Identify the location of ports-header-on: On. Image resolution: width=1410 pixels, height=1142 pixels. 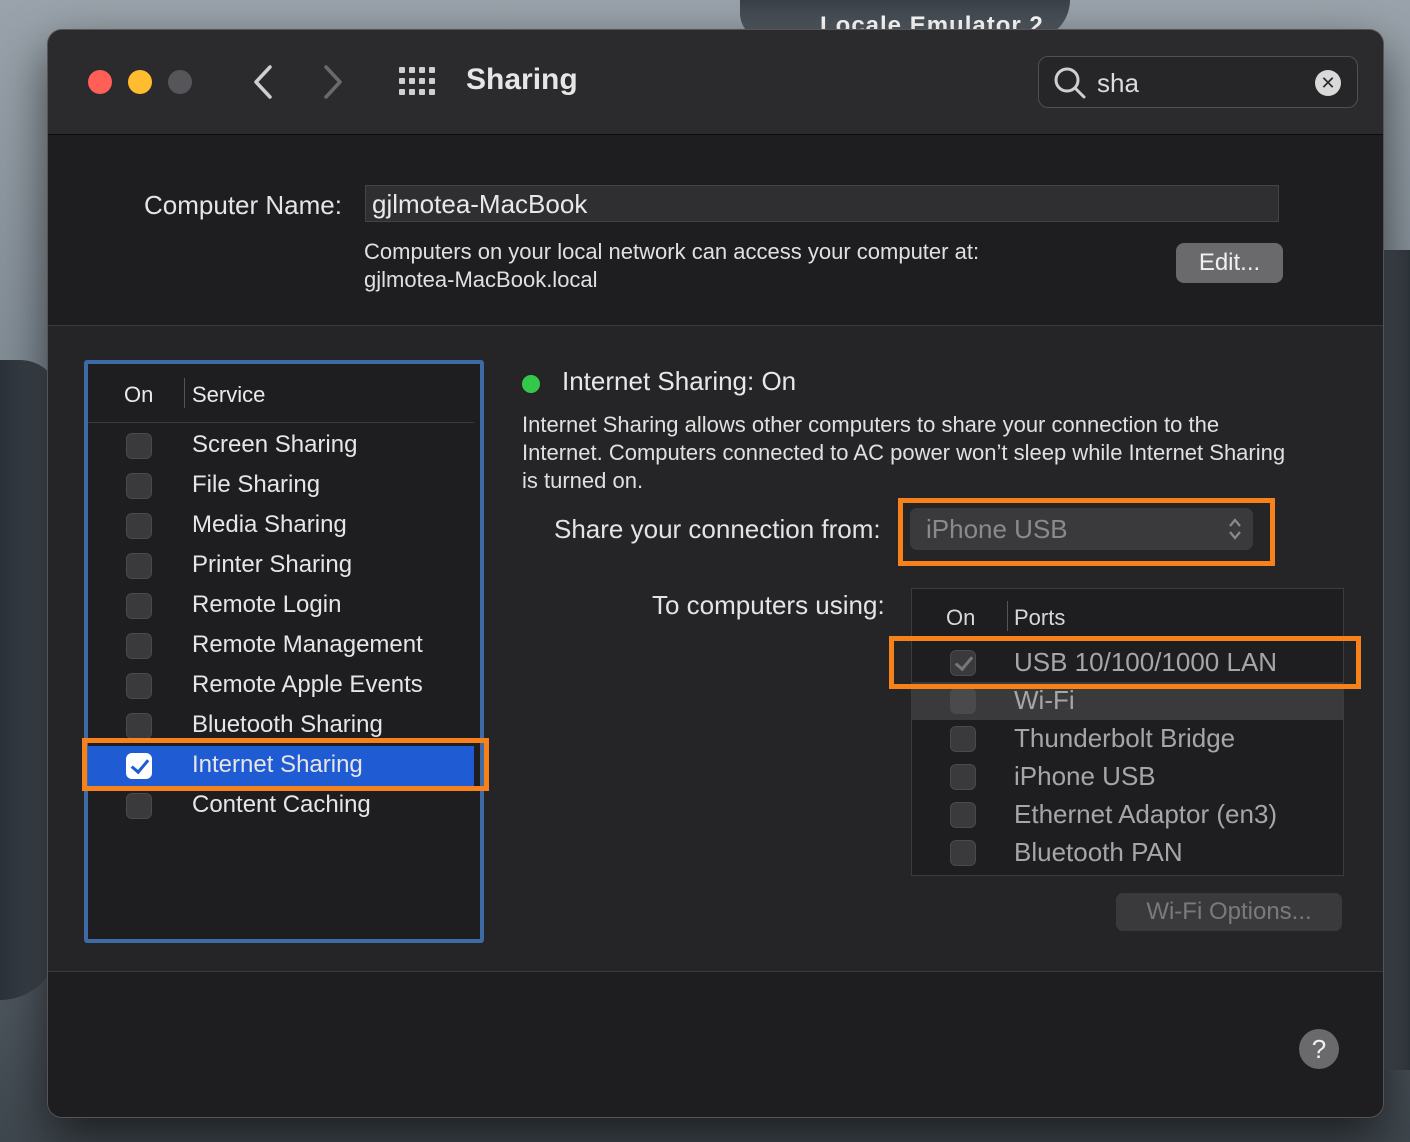
(960, 618).